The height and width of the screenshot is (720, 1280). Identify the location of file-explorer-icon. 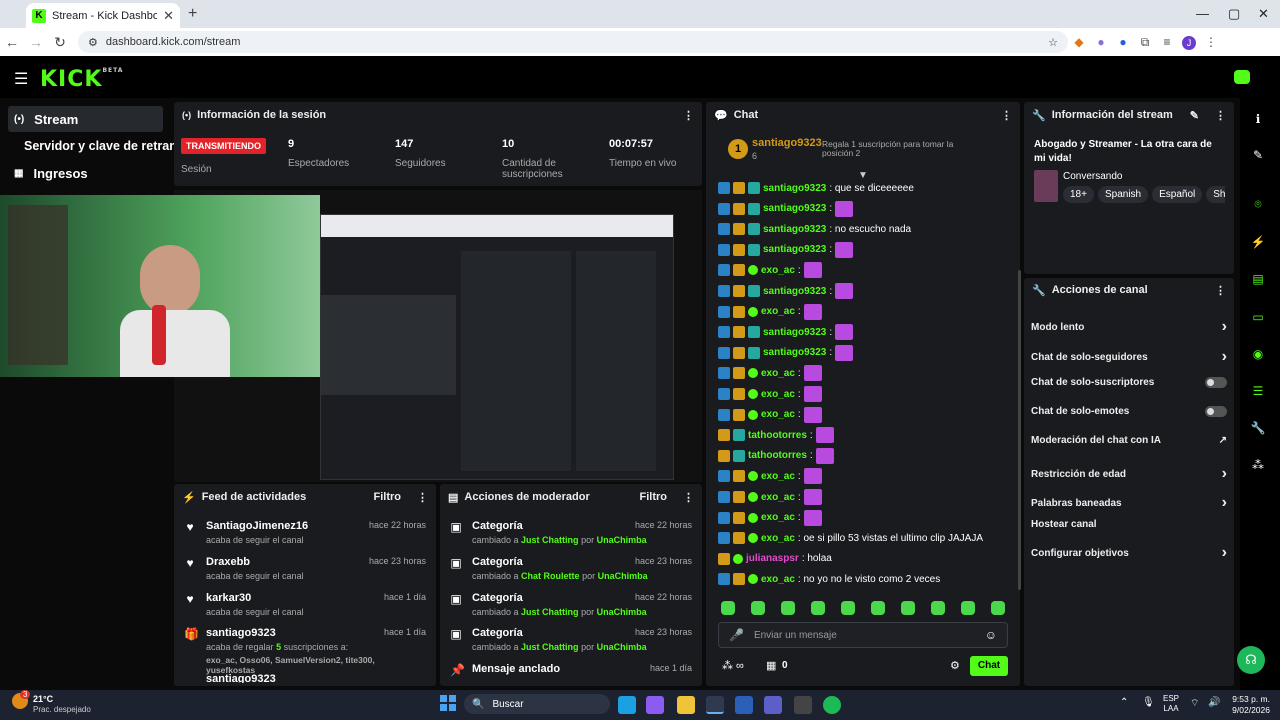
(686, 705).